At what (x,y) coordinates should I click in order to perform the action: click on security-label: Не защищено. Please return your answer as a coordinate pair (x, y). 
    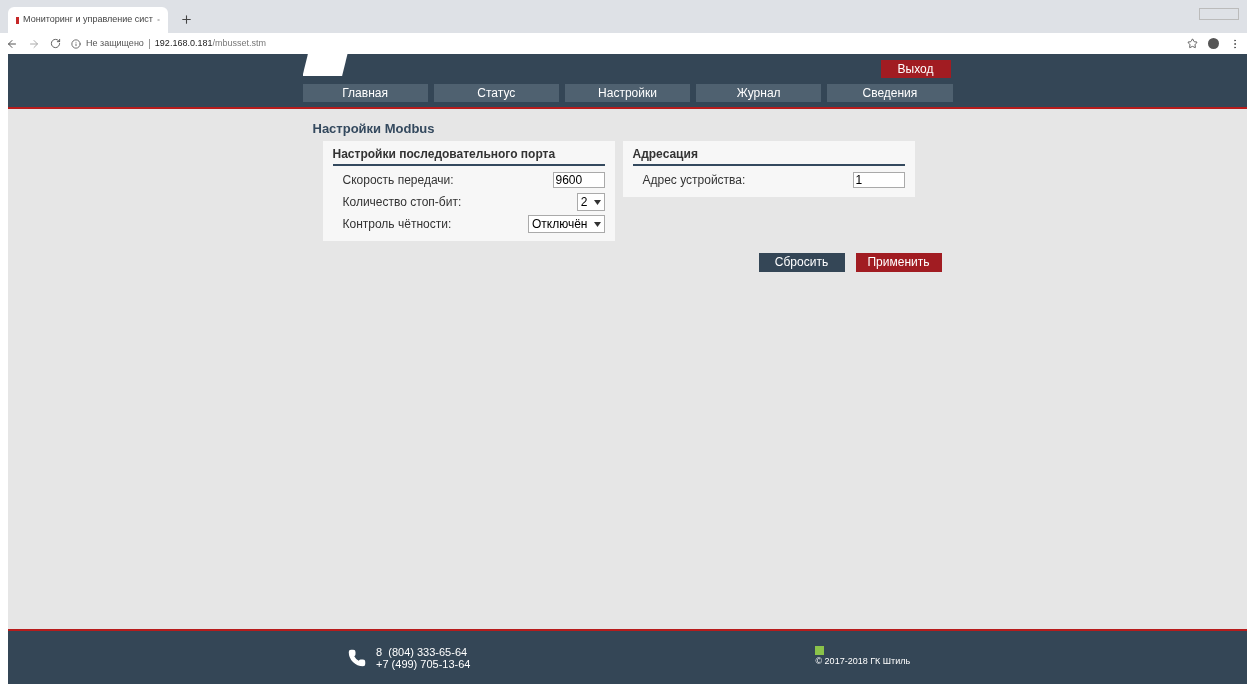
    Looking at the image, I should click on (115, 43).